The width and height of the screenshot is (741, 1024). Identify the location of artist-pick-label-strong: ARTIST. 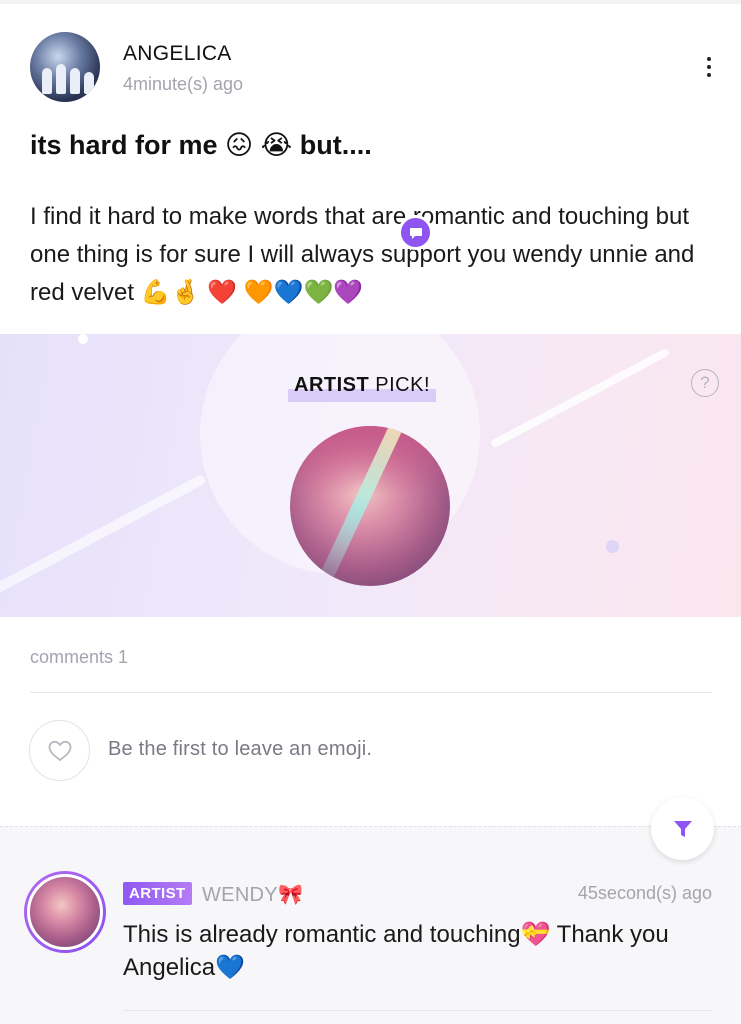
(332, 385).